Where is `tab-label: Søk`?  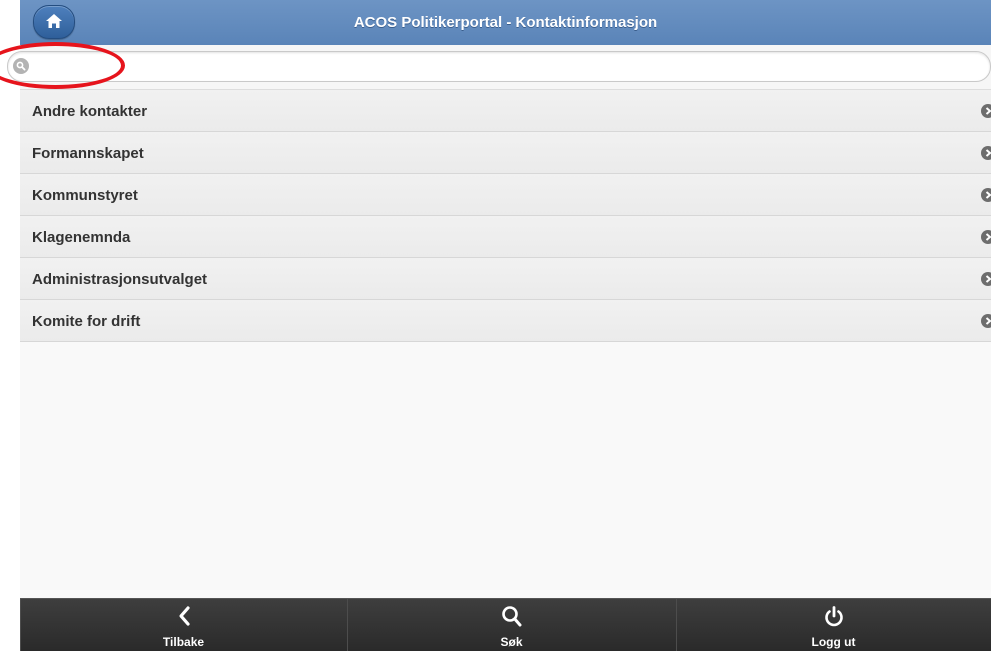
tab-label: Søk is located at coordinates (511, 642).